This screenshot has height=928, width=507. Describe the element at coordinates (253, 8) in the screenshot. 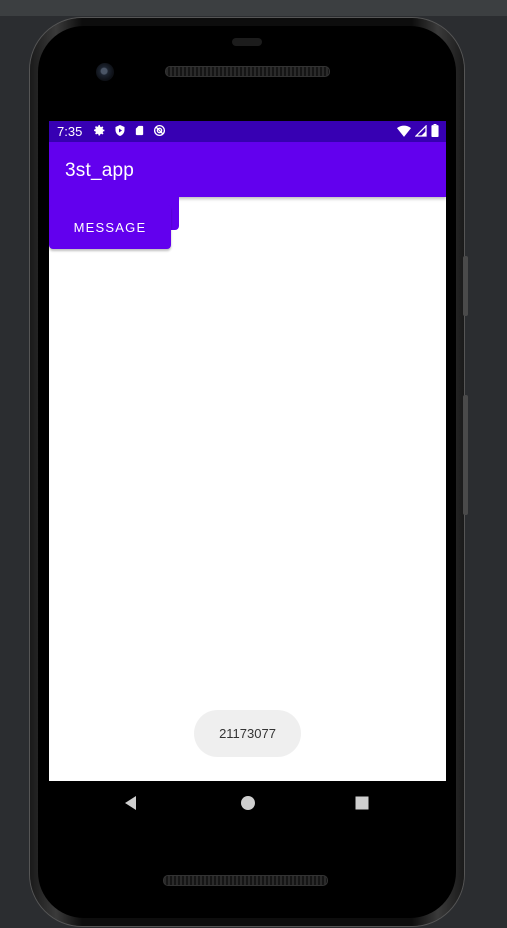

I see `emulator-toolbar` at that location.